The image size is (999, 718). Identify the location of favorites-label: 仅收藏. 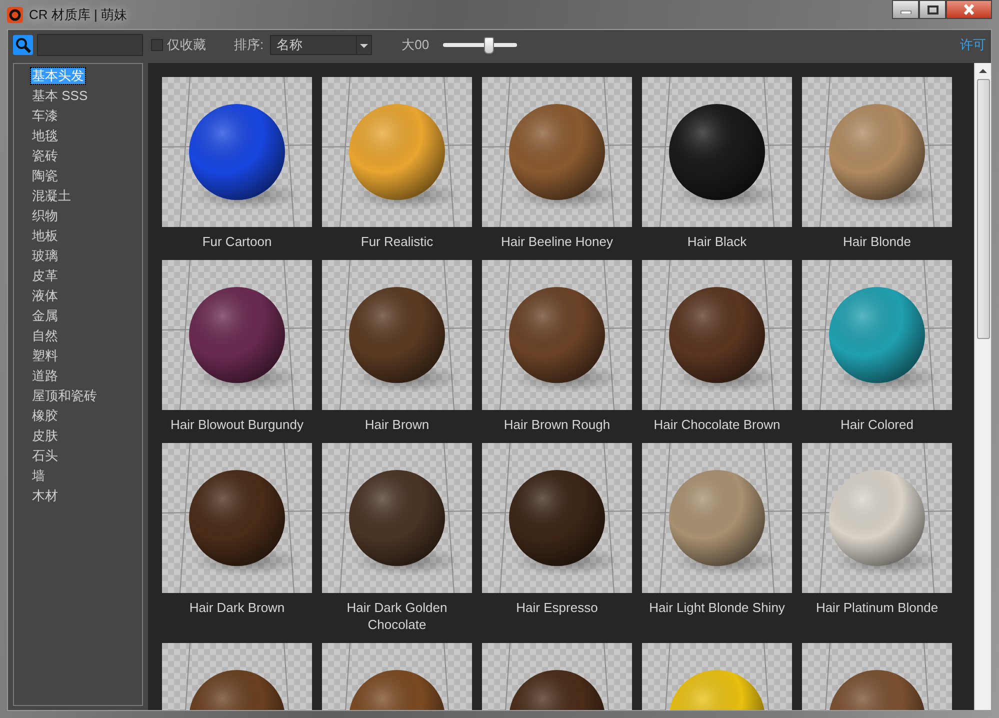
(186, 45).